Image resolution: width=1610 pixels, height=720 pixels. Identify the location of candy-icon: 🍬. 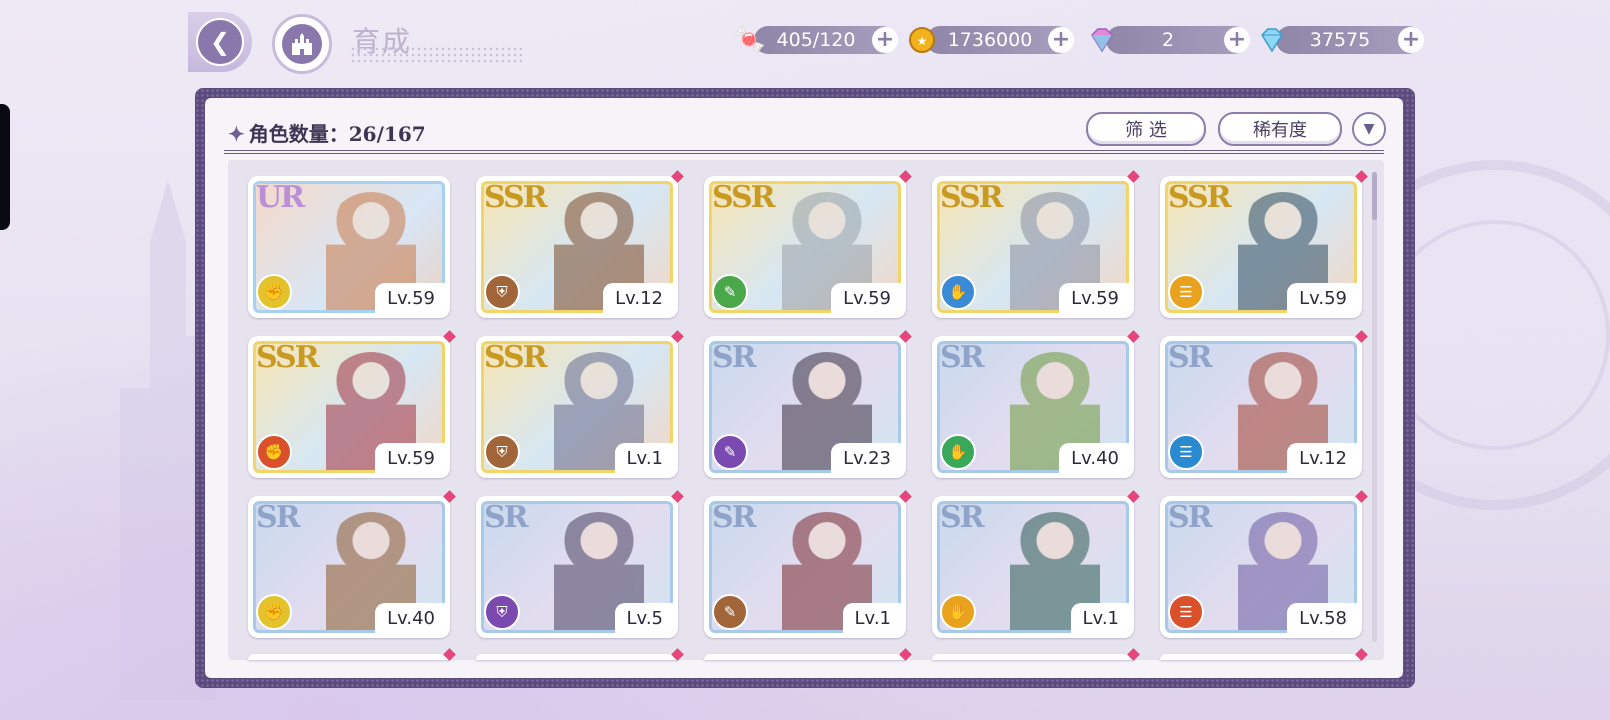
(750, 40).